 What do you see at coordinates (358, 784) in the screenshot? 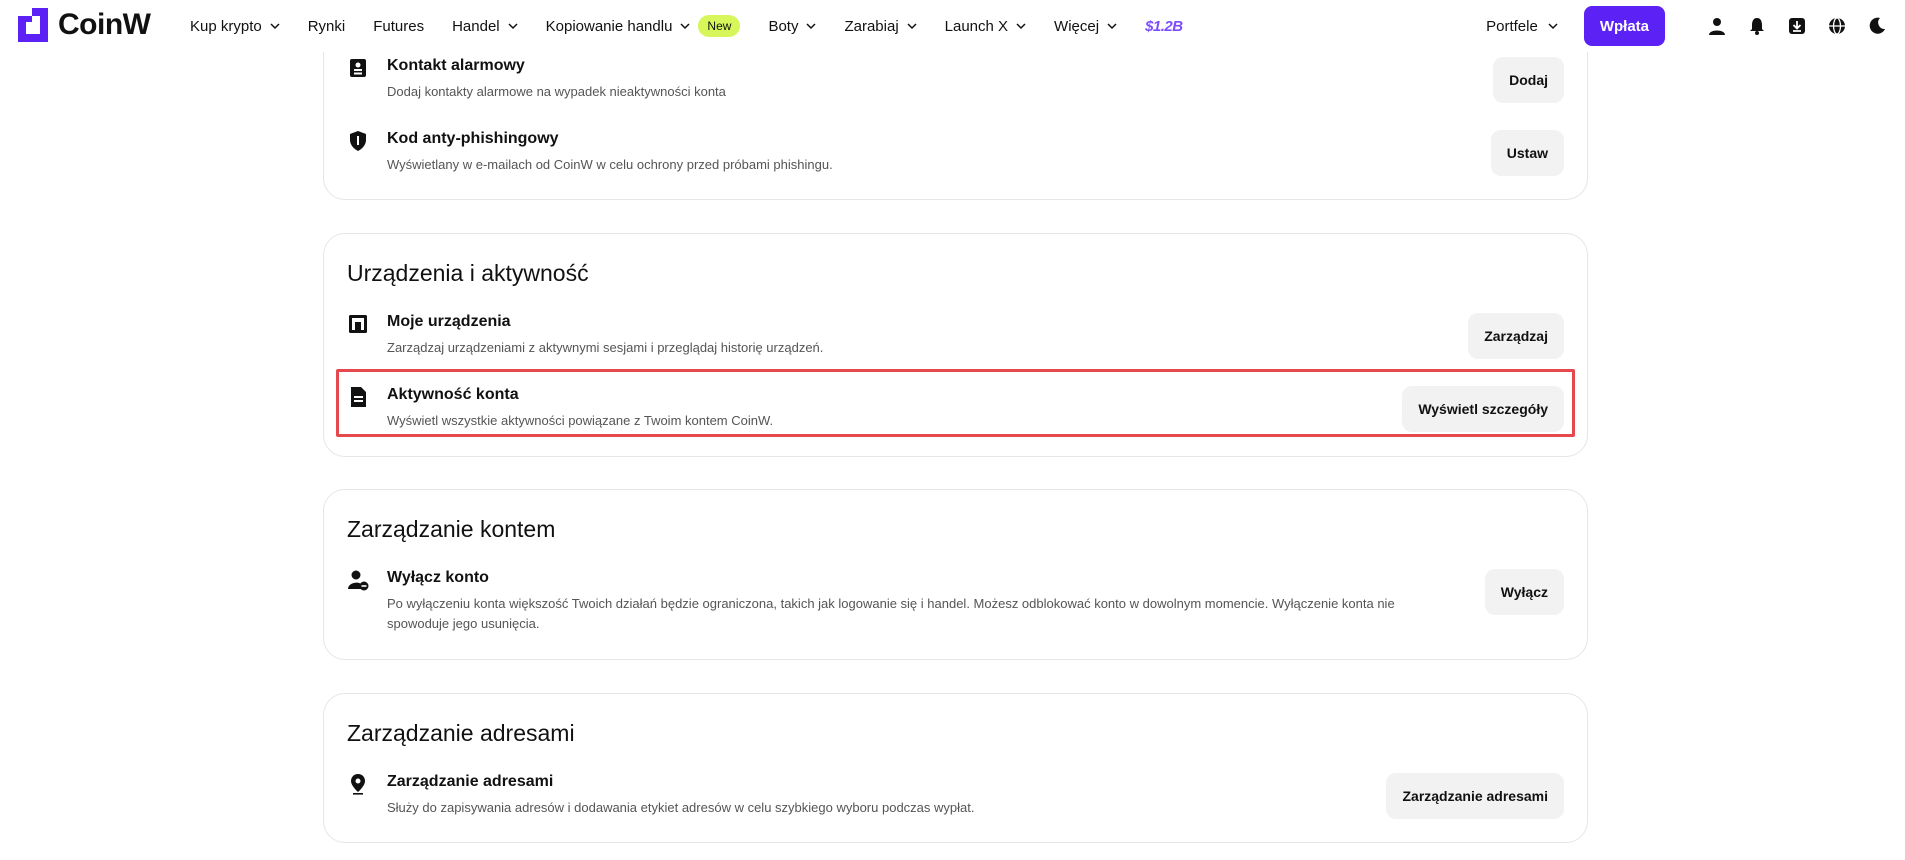
I see `location-pin-icon` at bounding box center [358, 784].